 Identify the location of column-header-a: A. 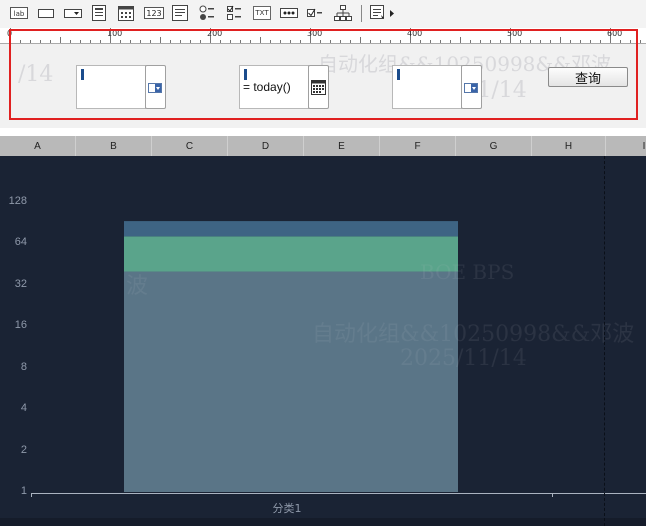
(38, 146).